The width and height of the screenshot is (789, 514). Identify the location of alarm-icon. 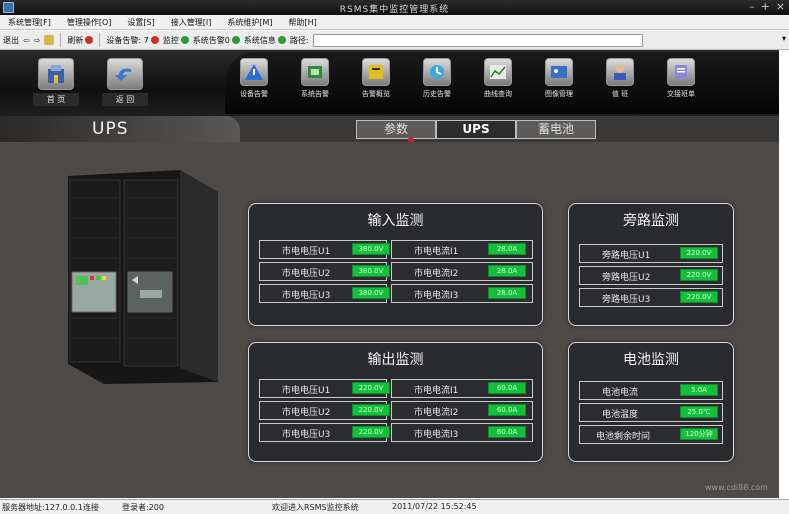
(154, 40).